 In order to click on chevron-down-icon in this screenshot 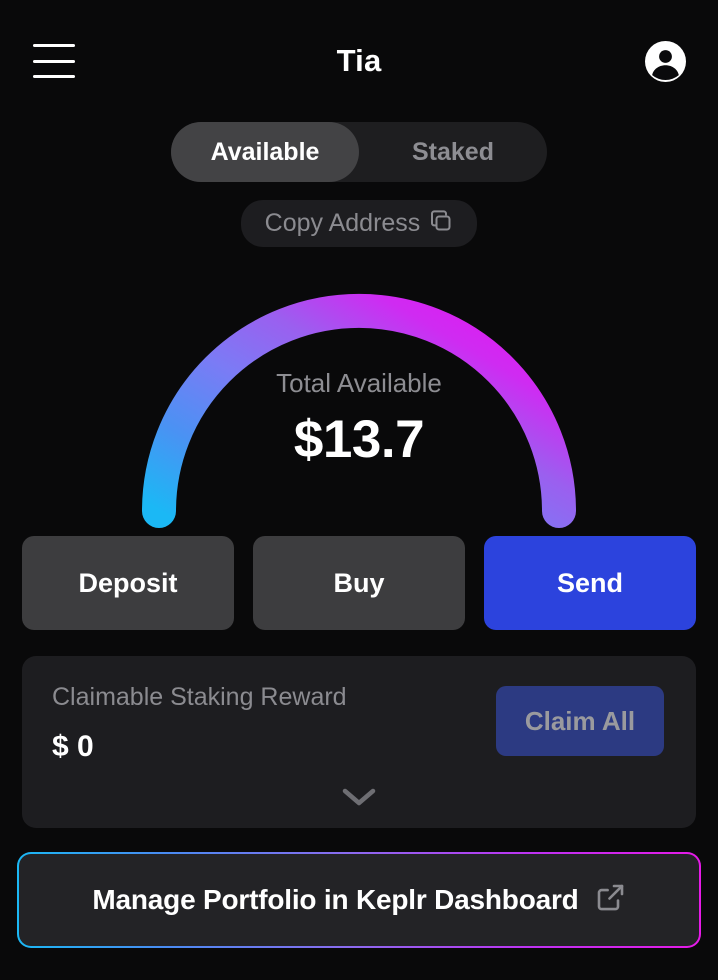, I will do `click(359, 799)`.